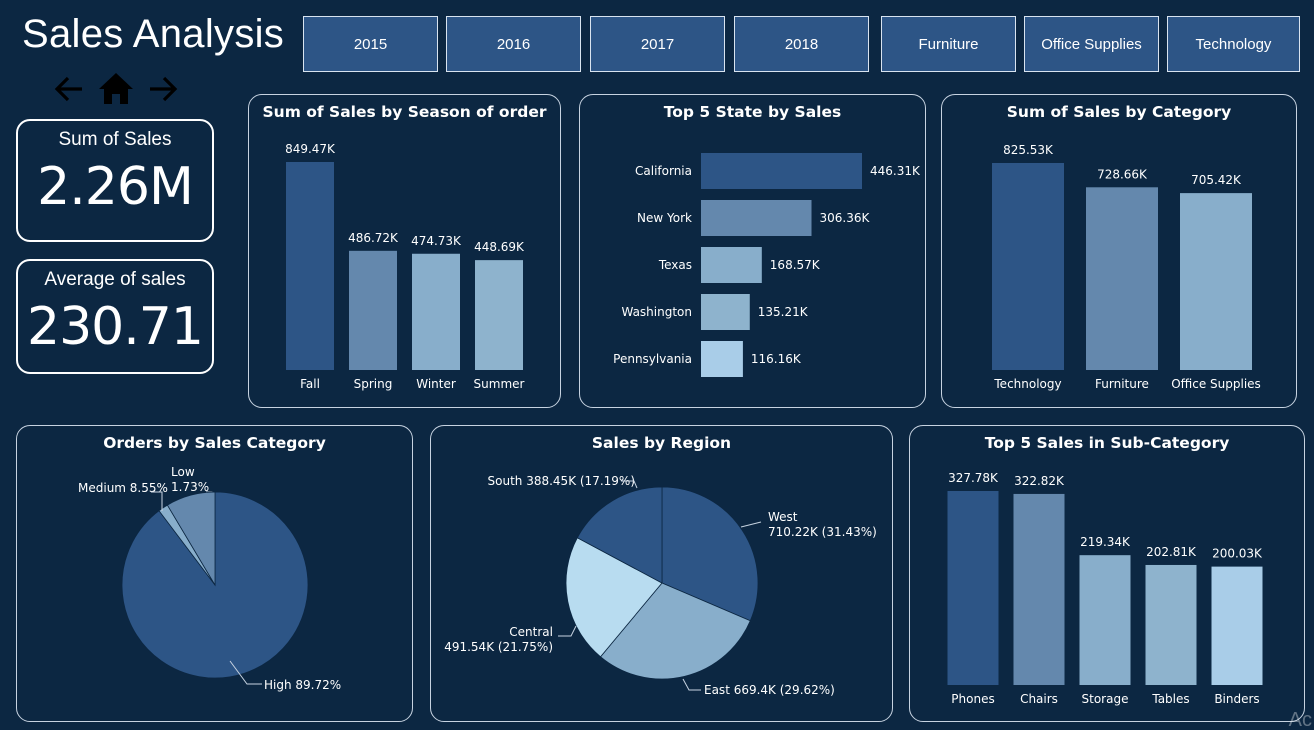 This screenshot has width=1314, height=730. I want to click on data-label: 306.36K, so click(845, 218).